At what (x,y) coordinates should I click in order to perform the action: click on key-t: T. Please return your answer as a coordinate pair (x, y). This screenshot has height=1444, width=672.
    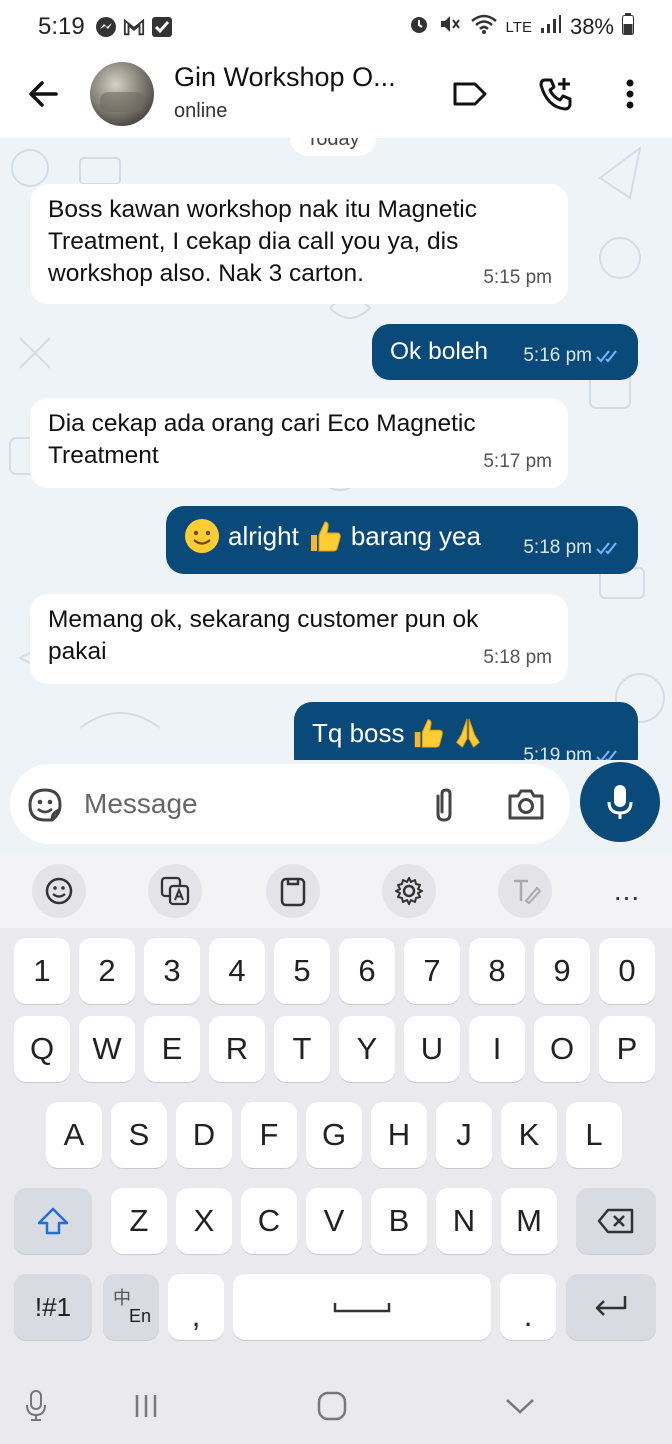
    Looking at the image, I should click on (302, 1049).